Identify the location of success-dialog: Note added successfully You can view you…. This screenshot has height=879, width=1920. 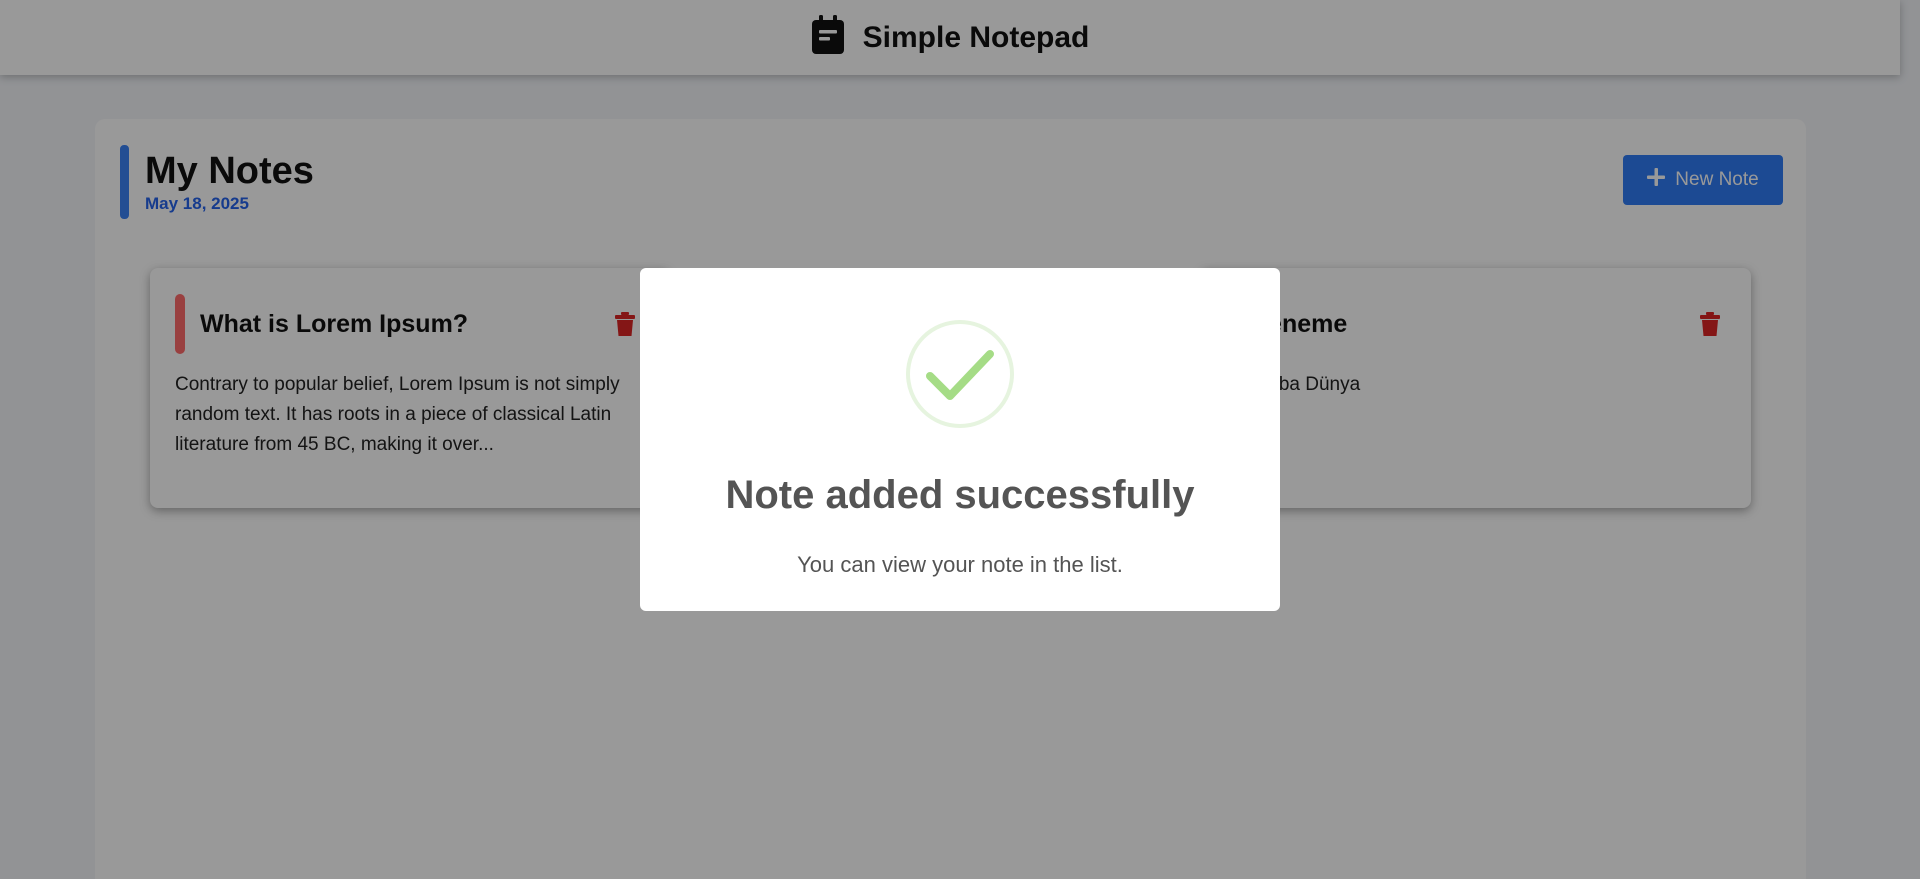
(960, 439).